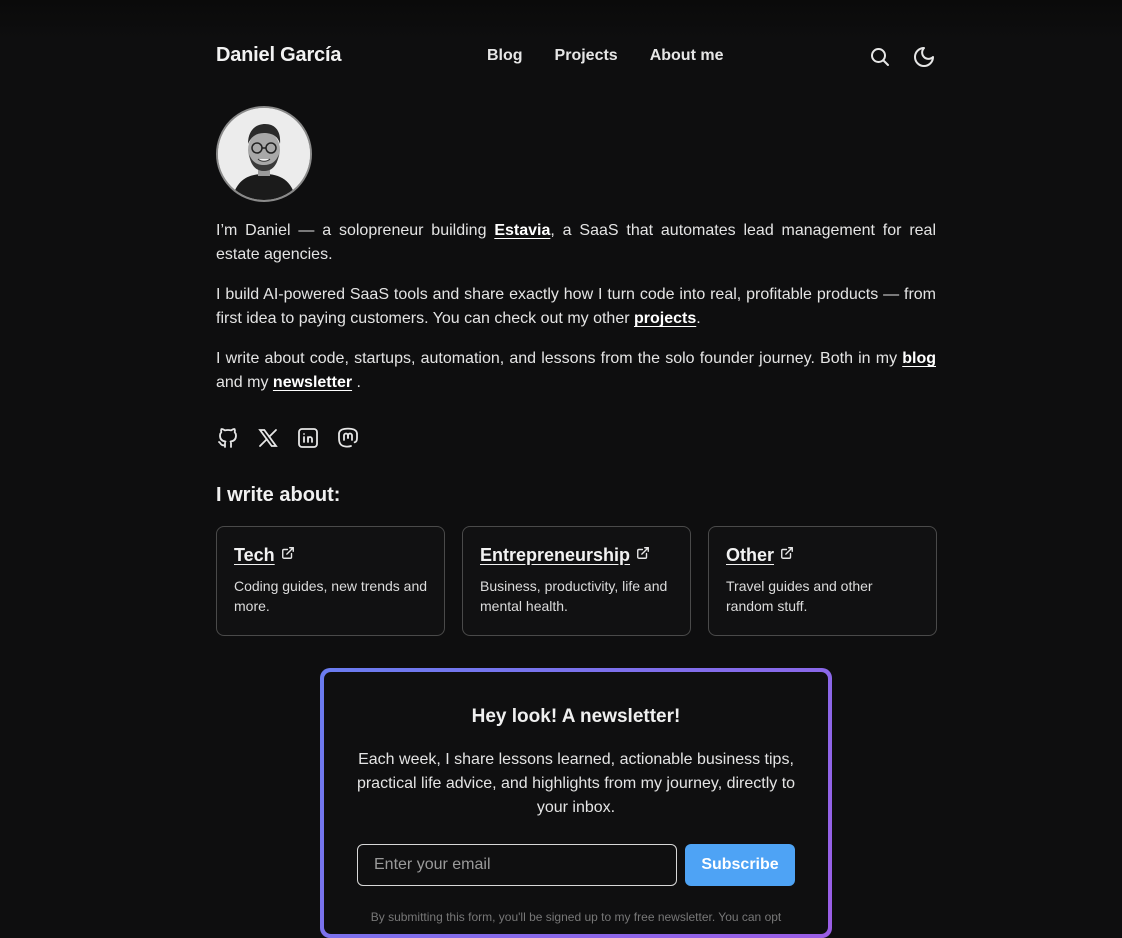 This screenshot has width=1122, height=938. Describe the element at coordinates (348, 438) in the screenshot. I see `mastodon-icon` at that location.